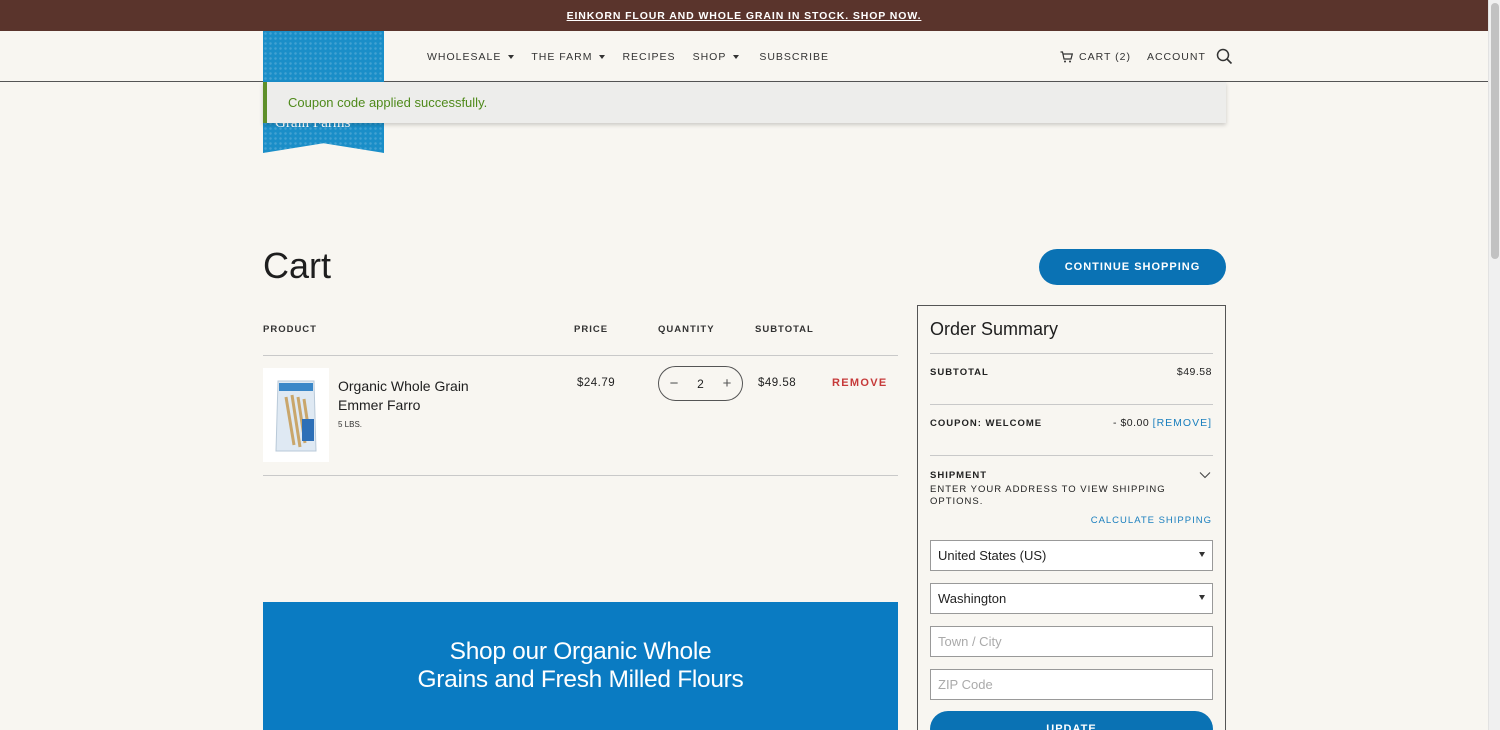 This screenshot has width=1500, height=730. I want to click on country-select: United States (US), so click(1071, 555).